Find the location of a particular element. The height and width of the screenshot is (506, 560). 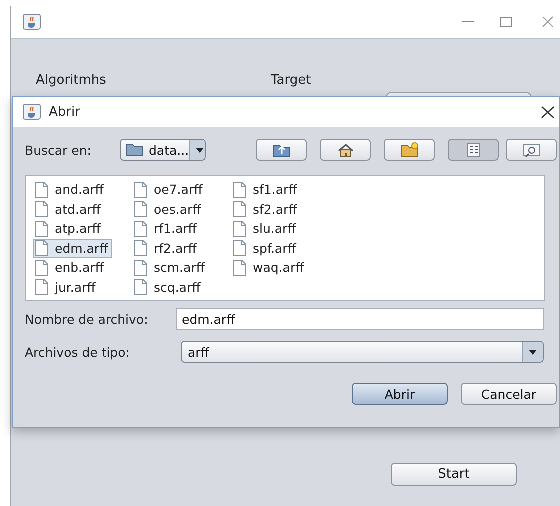

field-label: Target is located at coordinates (291, 80).